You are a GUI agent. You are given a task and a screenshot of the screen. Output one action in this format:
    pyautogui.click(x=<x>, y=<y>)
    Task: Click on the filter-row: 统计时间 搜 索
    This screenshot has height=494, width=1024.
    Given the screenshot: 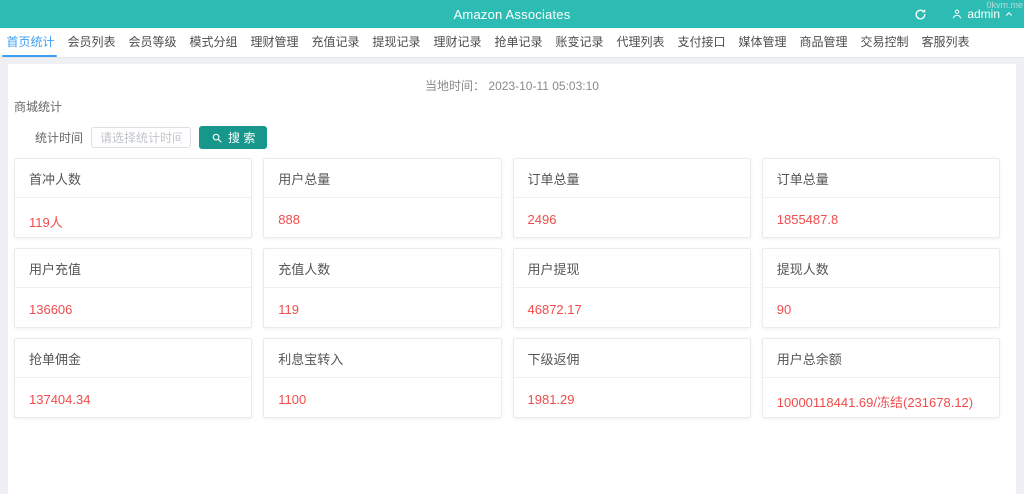 What is the action you would take?
    pyautogui.click(x=525, y=137)
    